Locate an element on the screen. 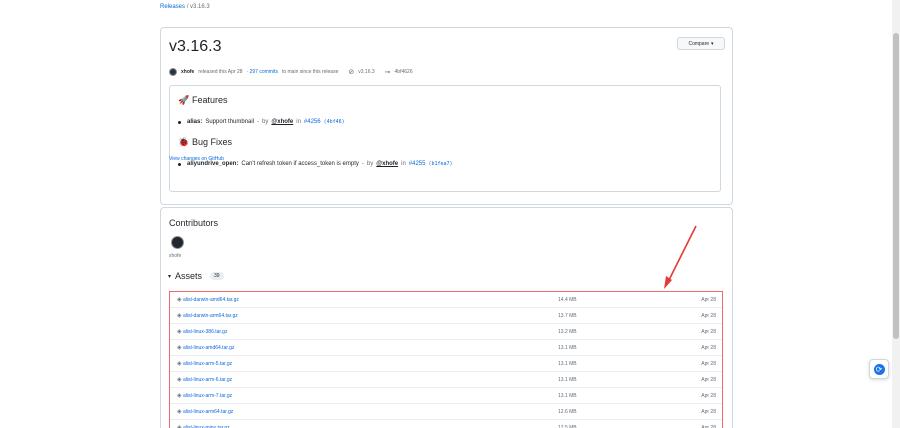  released-text: released this Apr 28 is located at coordinates (220, 72).